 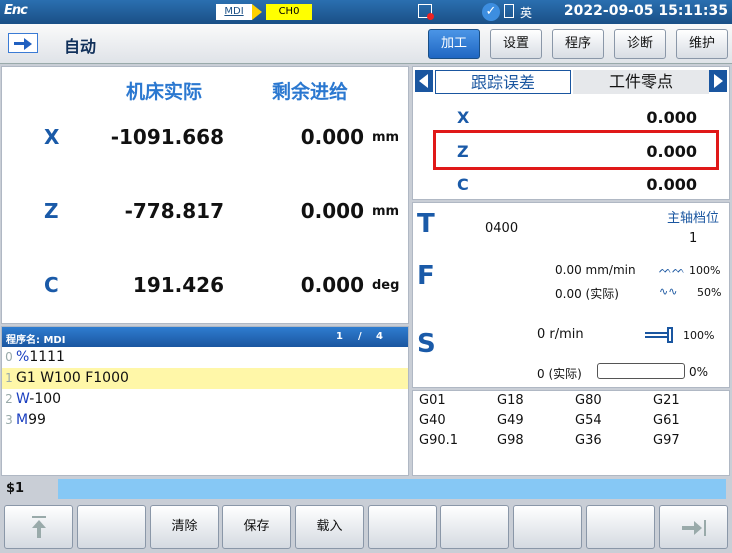 What do you see at coordinates (289, 12) in the screenshot?
I see `channel-badge: CH0` at bounding box center [289, 12].